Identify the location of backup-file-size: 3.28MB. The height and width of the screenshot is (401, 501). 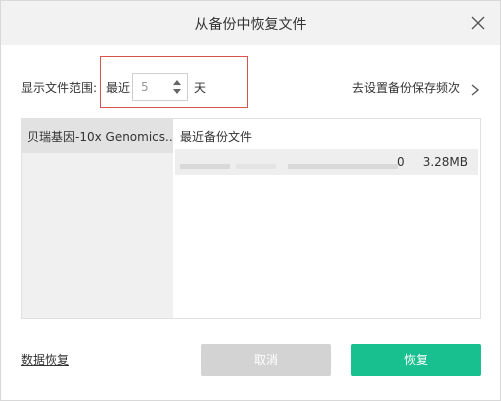
(445, 162).